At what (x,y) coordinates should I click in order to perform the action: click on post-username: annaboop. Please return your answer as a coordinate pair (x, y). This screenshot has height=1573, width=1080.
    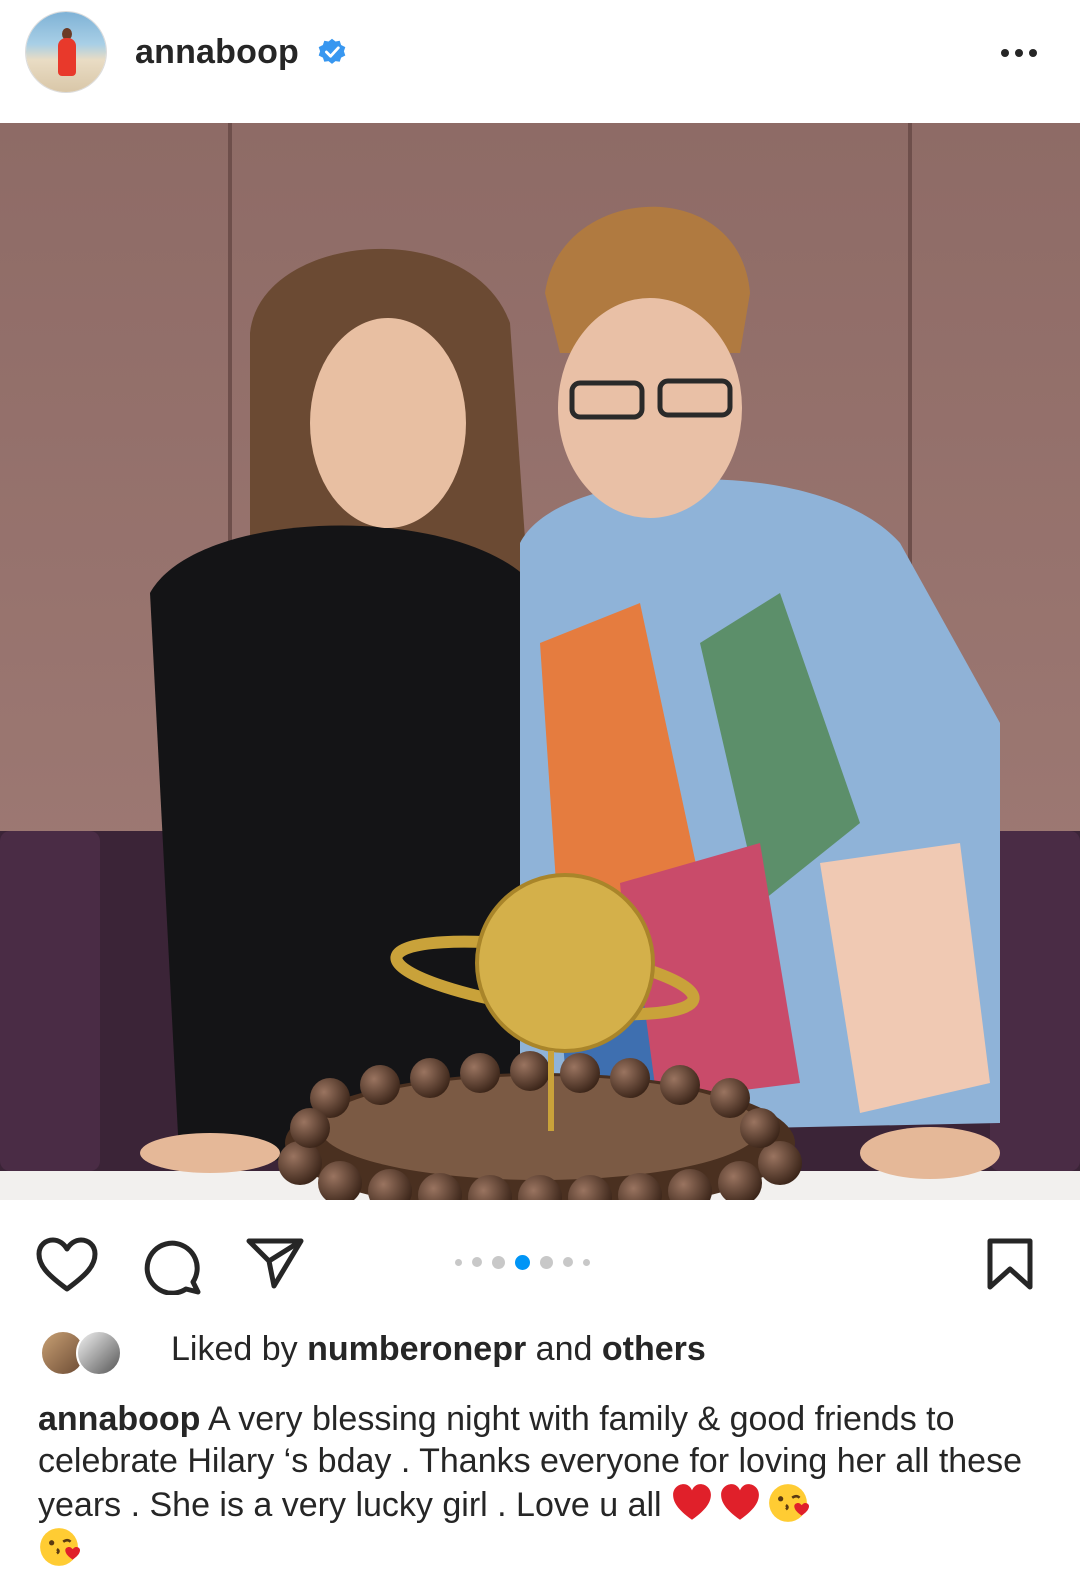
    Looking at the image, I should click on (217, 52).